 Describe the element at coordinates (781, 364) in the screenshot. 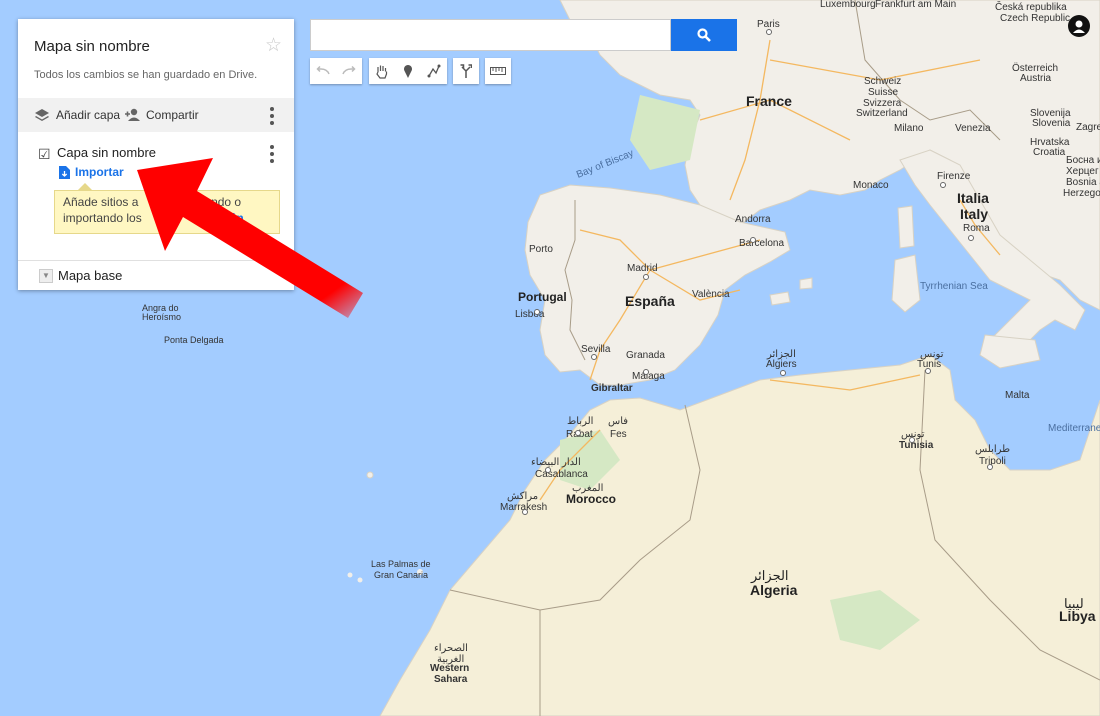

I see `map-label-algiers: Algiers` at that location.